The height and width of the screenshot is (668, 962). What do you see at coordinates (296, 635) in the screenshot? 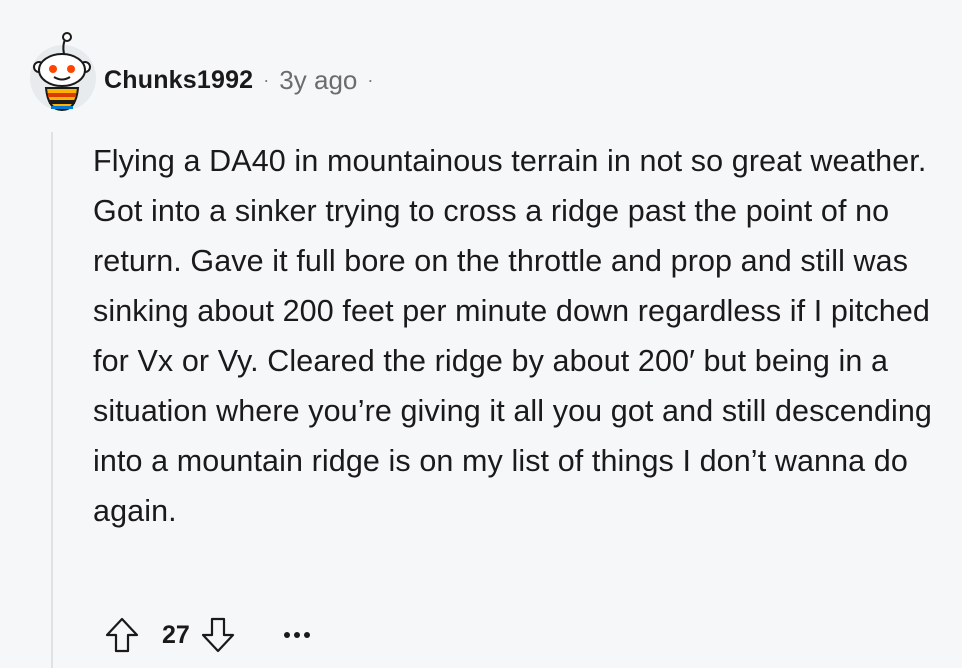
I see `more-options-icon` at bounding box center [296, 635].